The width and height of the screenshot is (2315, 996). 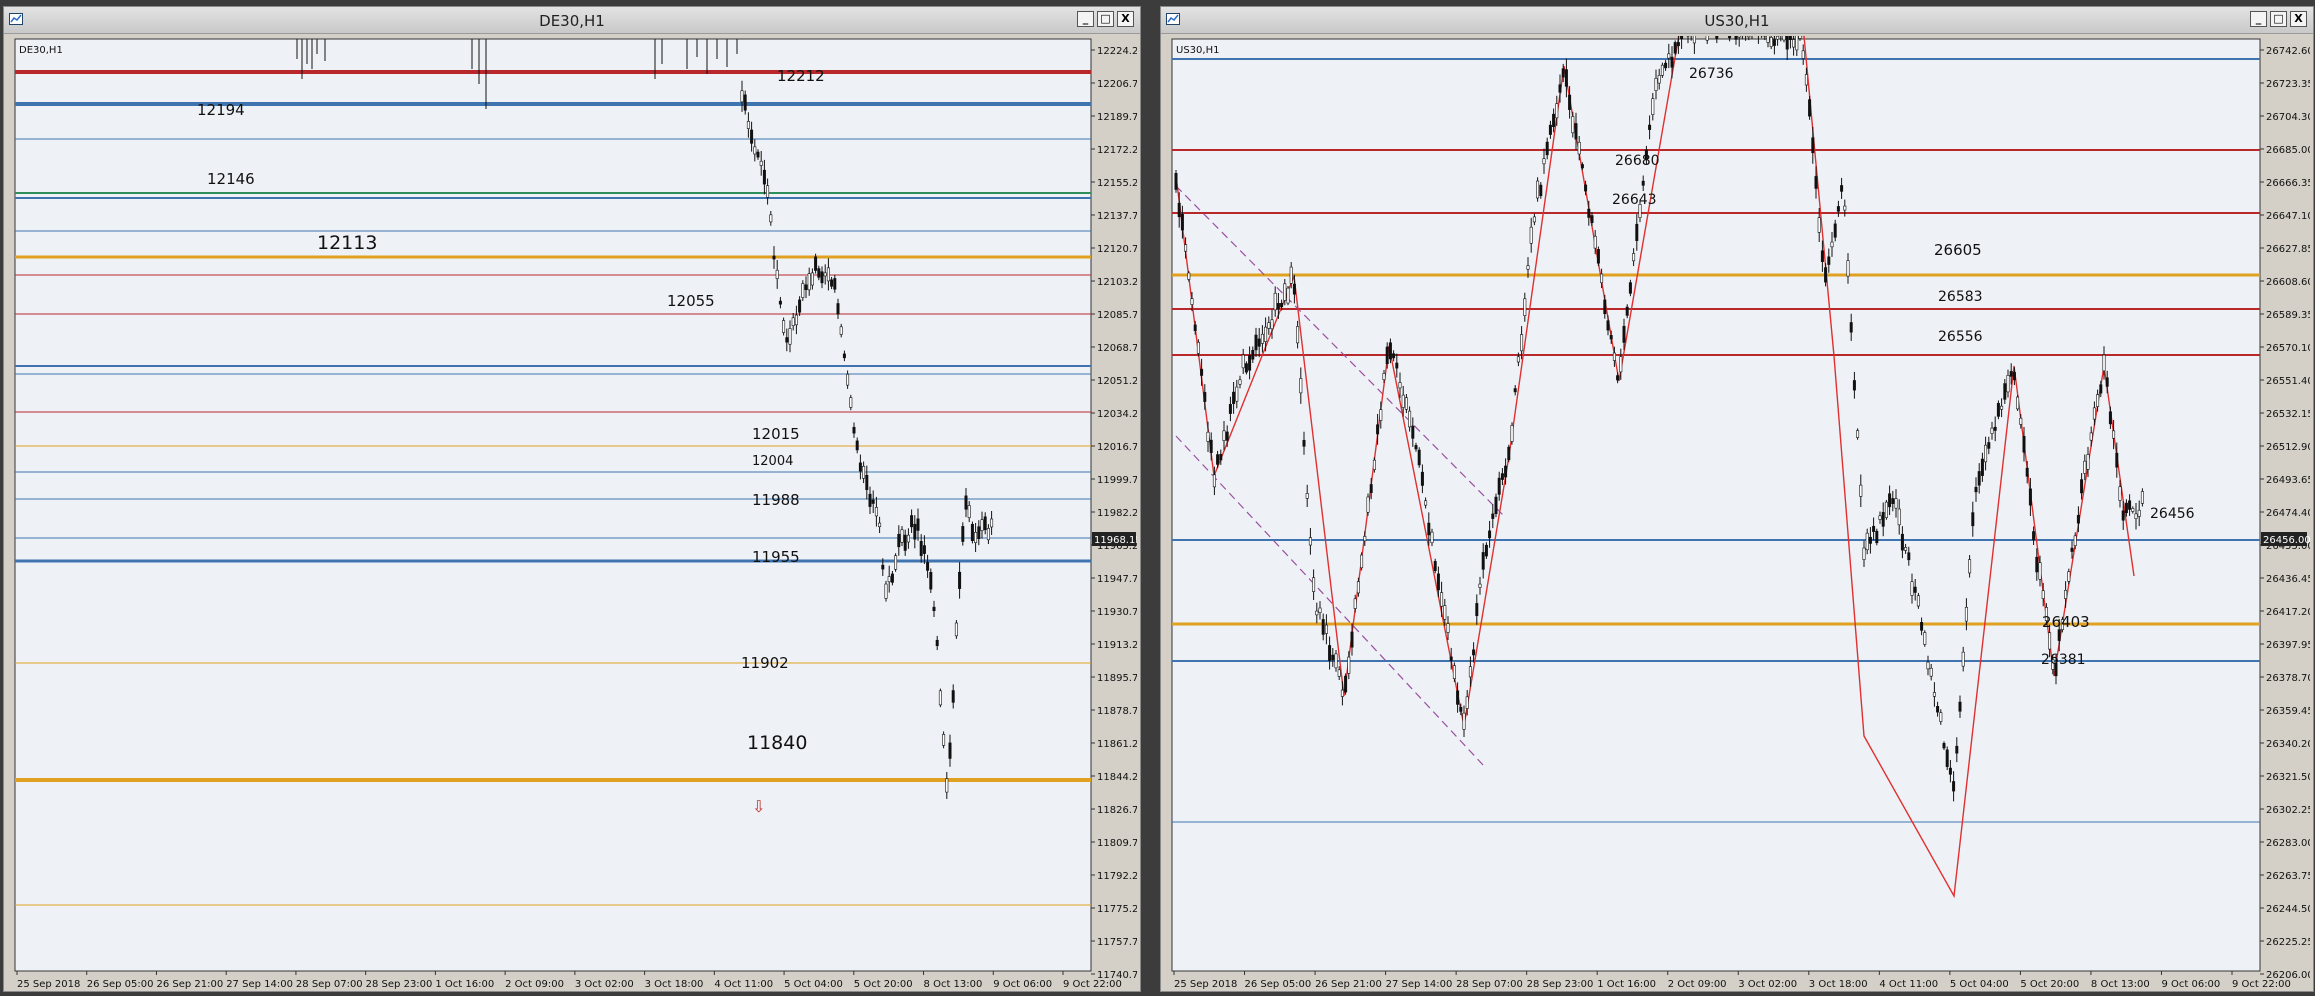 What do you see at coordinates (2120, 984) in the screenshot?
I see `x-tick-label: 8 Oct 13:00` at bounding box center [2120, 984].